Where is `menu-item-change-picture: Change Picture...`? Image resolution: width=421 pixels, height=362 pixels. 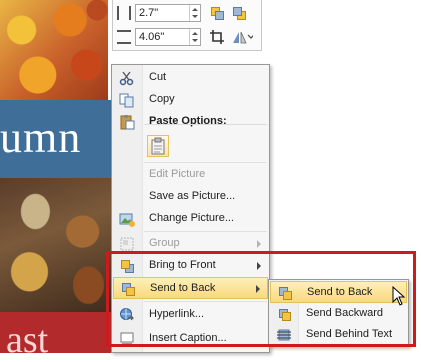
menu-item-change-picture: Change Picture... is located at coordinates (190, 219).